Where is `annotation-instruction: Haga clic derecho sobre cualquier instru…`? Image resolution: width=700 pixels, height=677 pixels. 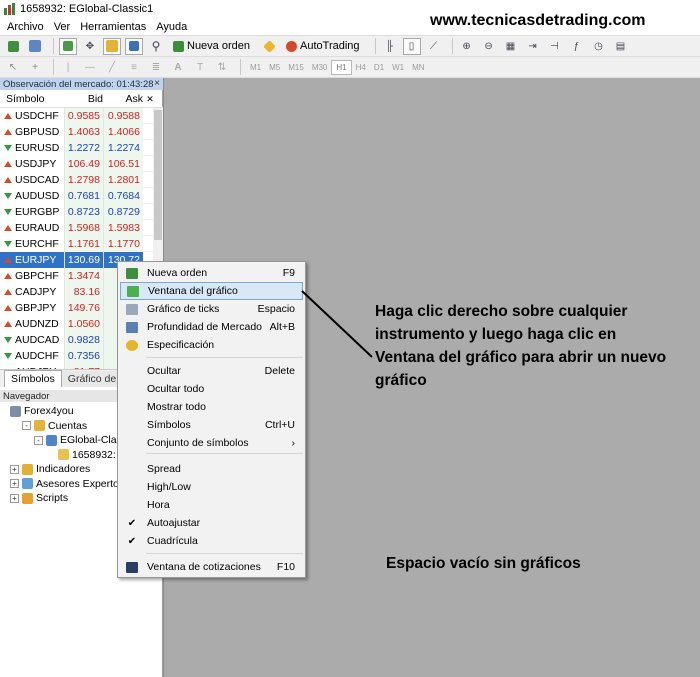 annotation-instruction: Haga clic derecho sobre cualquier instru… is located at coordinates (521, 346).